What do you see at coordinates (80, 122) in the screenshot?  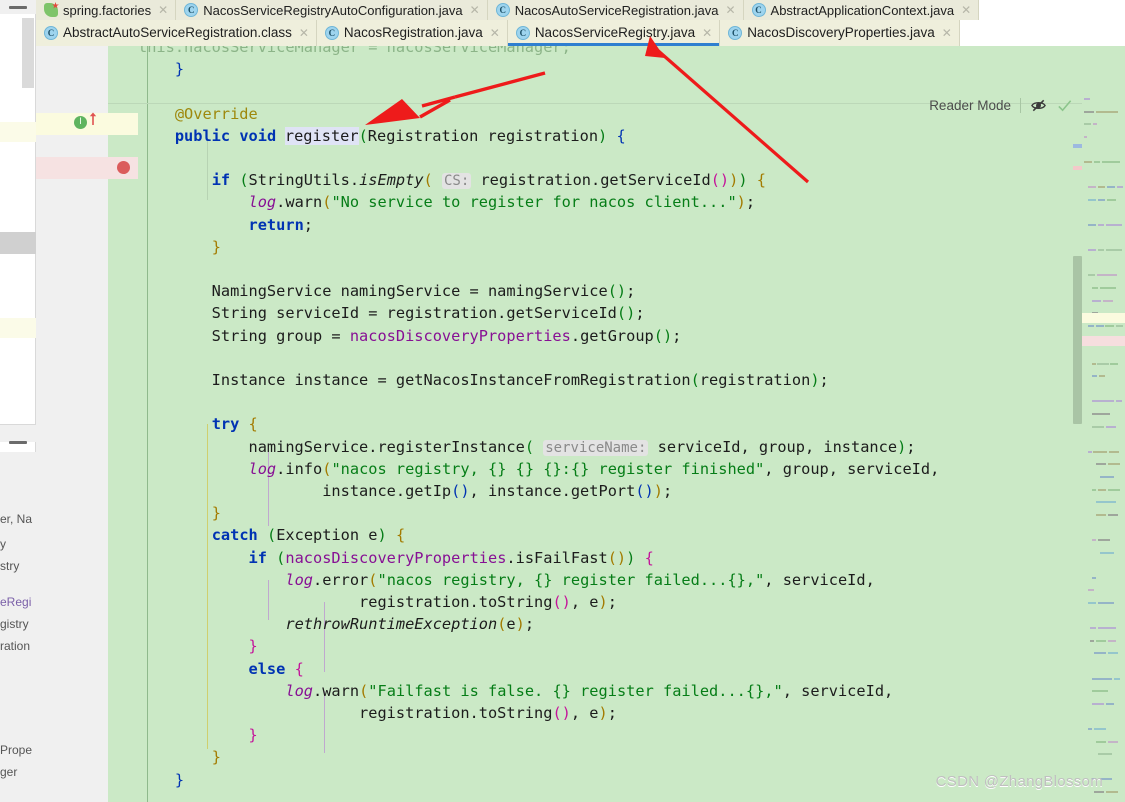 I see `overridden-method-marker: I` at bounding box center [80, 122].